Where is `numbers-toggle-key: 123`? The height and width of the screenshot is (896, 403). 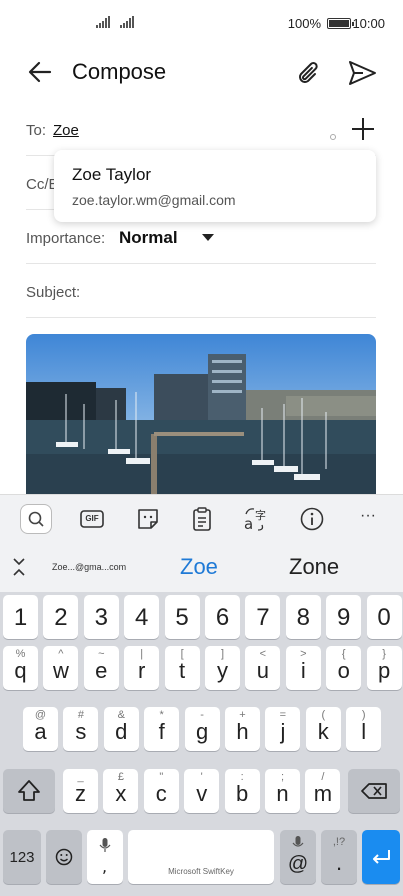 numbers-toggle-key: 123 is located at coordinates (22, 857).